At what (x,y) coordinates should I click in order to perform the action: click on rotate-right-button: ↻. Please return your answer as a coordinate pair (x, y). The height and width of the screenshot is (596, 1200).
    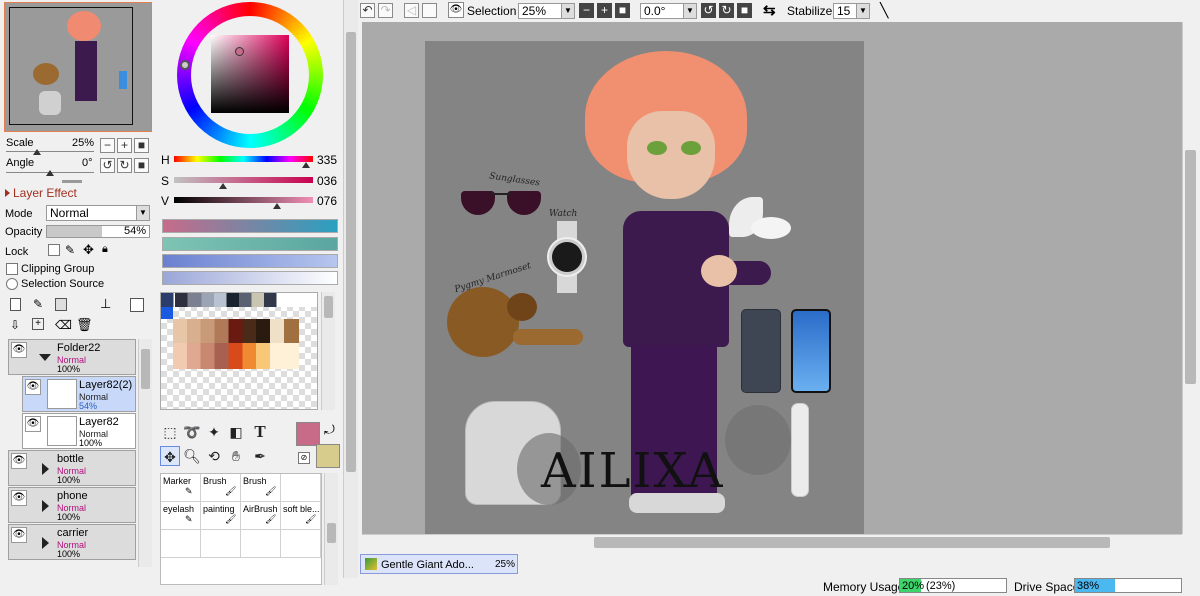
    Looking at the image, I should click on (124, 165).